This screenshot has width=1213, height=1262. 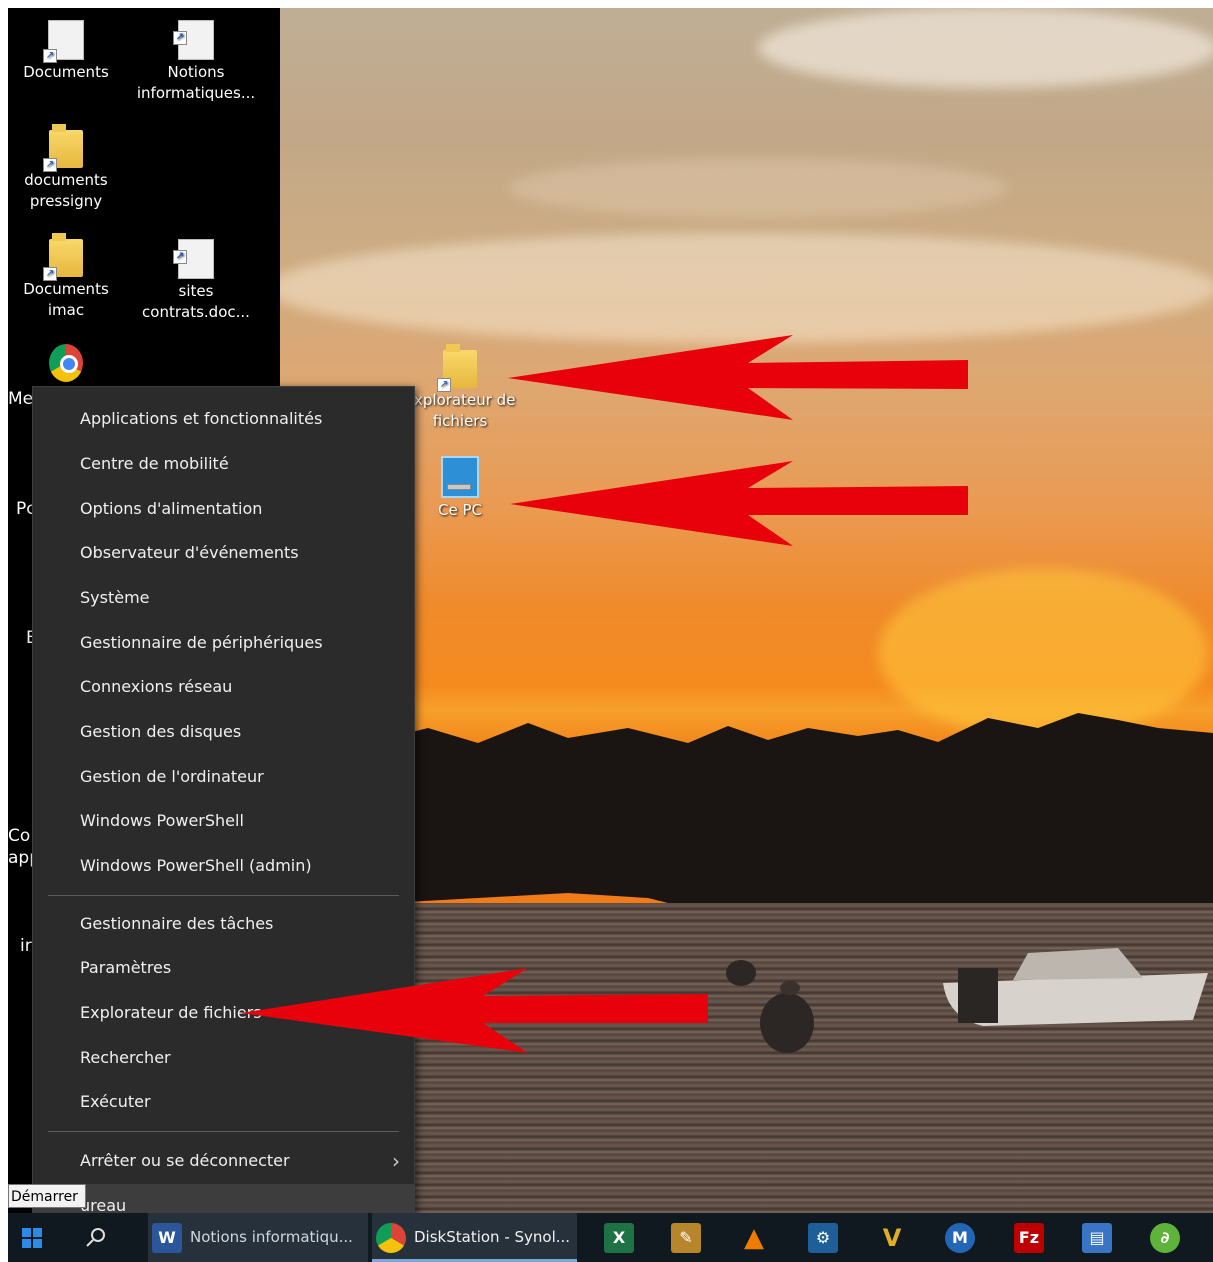 I want to click on arrow-to-menu-file-explorer, so click(x=474, y=1010).